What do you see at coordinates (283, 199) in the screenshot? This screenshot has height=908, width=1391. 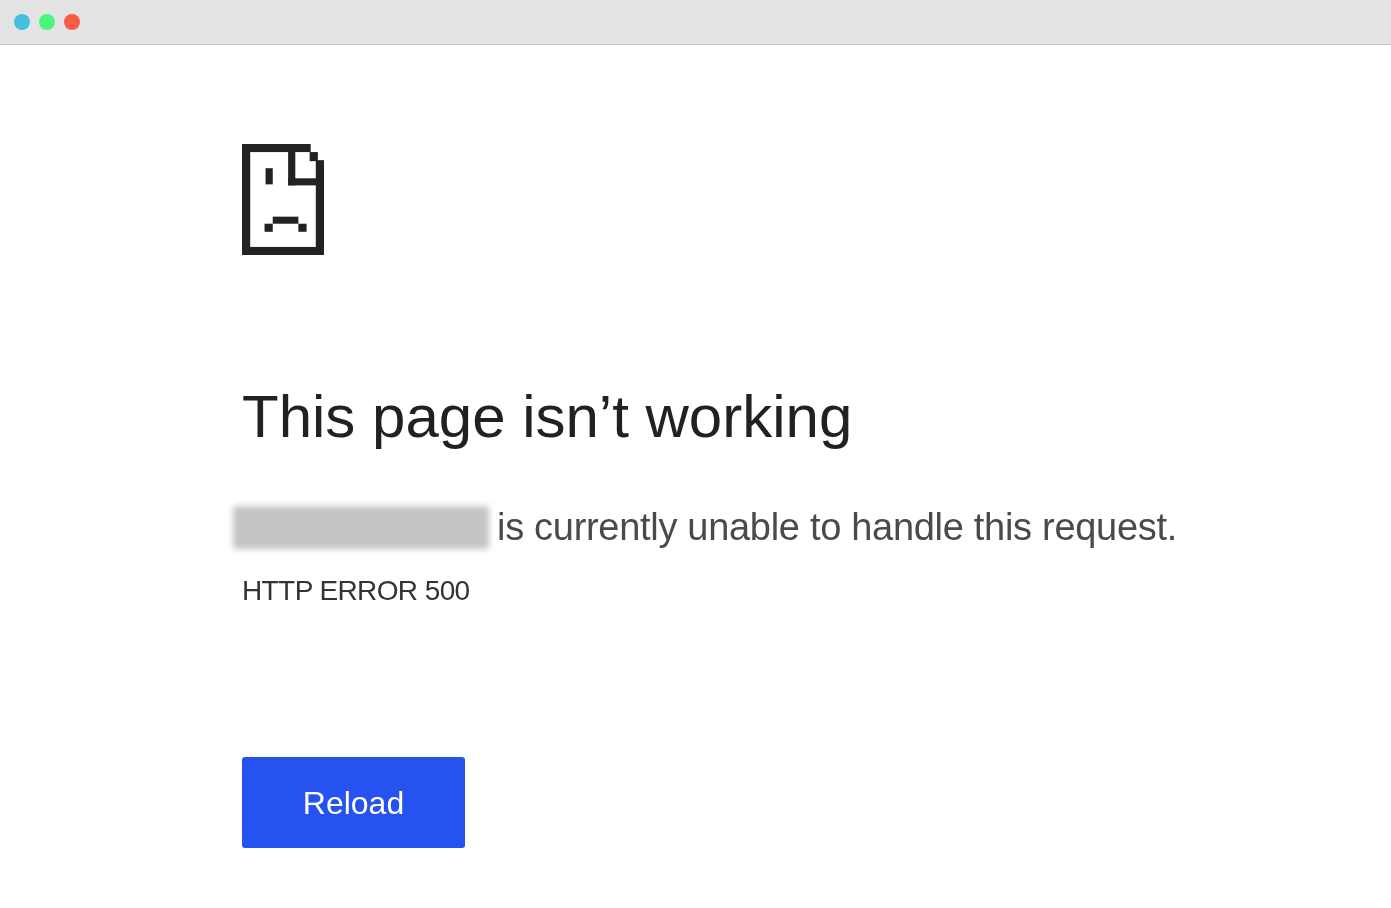 I see `sad-page-icon` at bounding box center [283, 199].